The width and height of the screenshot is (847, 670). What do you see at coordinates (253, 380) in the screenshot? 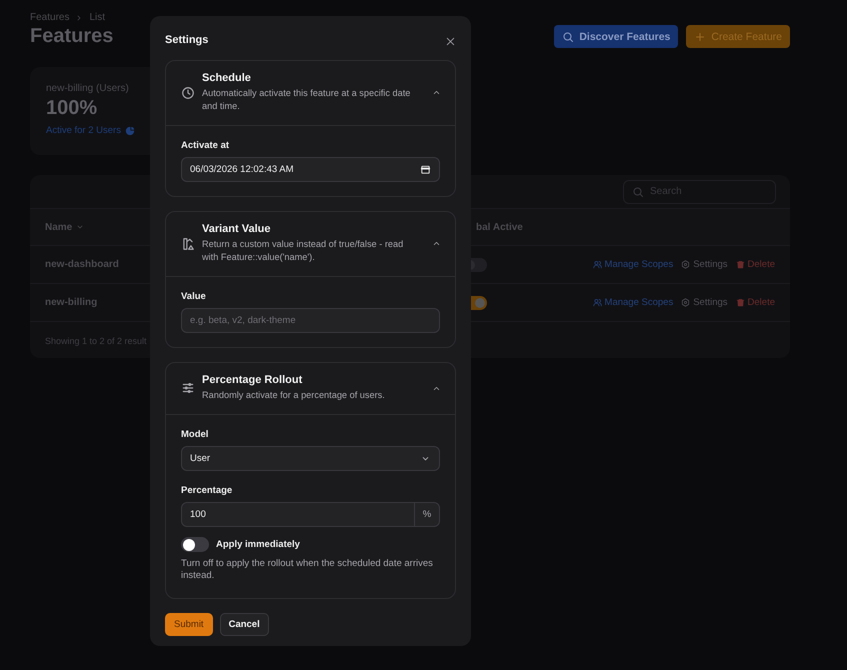
I see `section-title: Percentage Rollout` at bounding box center [253, 380].